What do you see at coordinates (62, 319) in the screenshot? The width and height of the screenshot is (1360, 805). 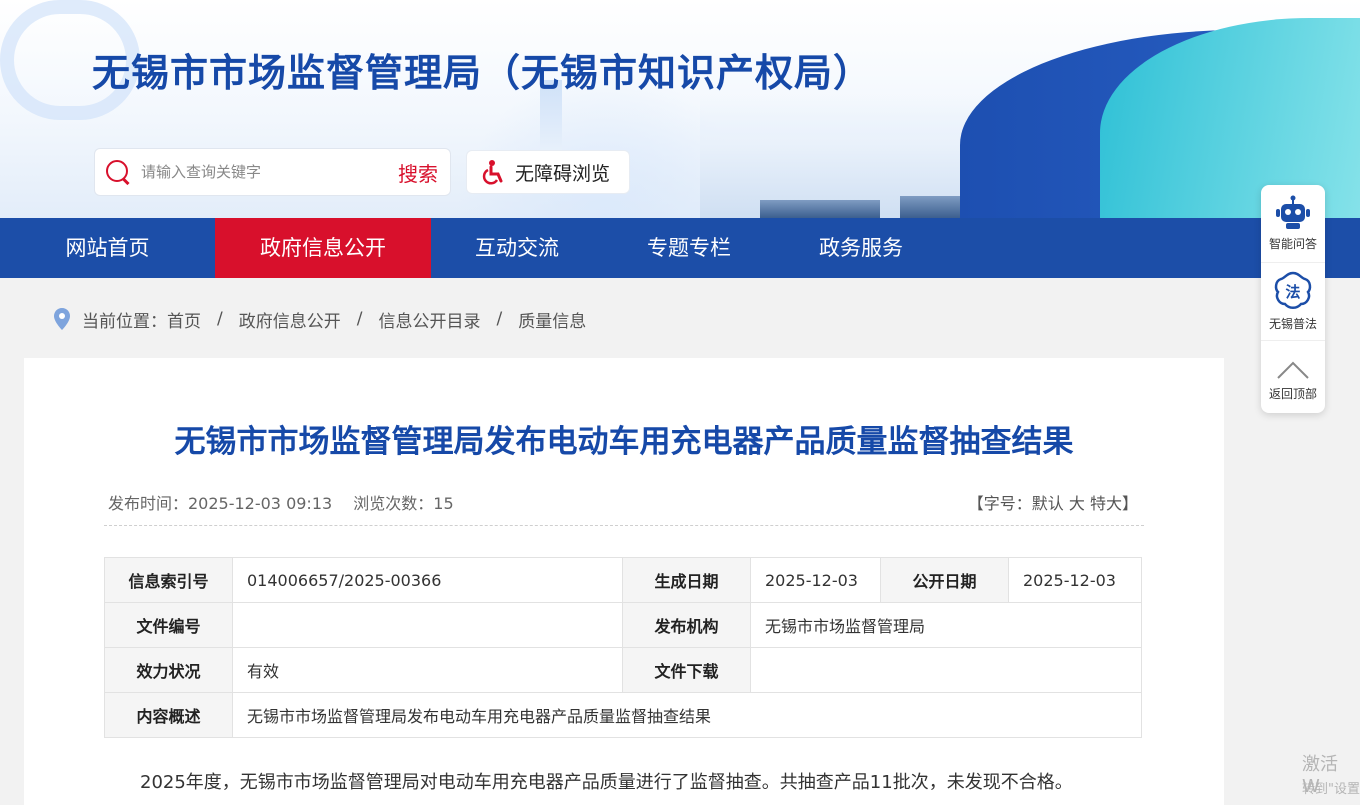 I see `location-pin-icon` at bounding box center [62, 319].